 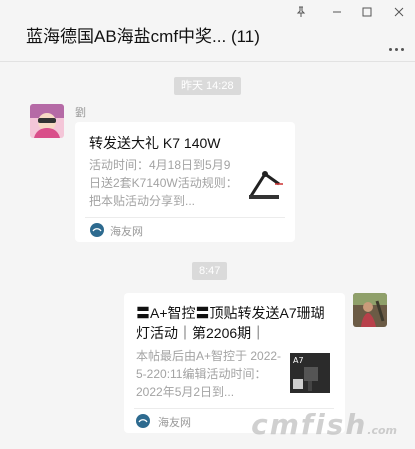 I want to click on sender-name: 劉, so click(x=80, y=113).